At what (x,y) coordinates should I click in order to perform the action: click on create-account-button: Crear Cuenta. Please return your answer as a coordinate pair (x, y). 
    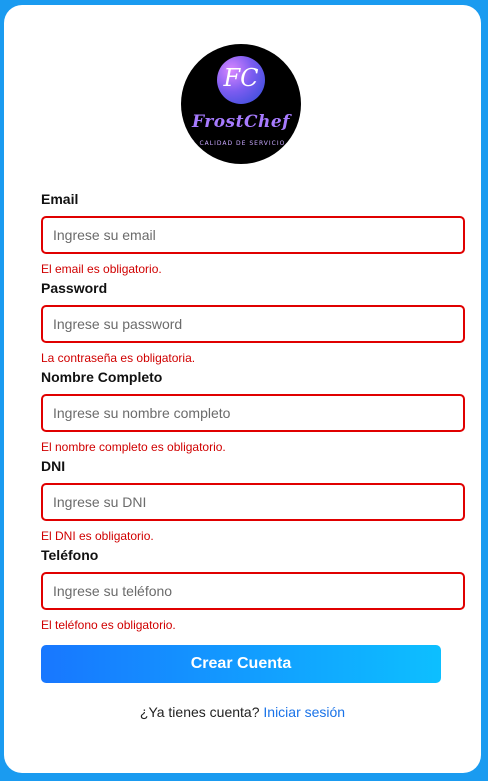
    Looking at the image, I should click on (241, 664).